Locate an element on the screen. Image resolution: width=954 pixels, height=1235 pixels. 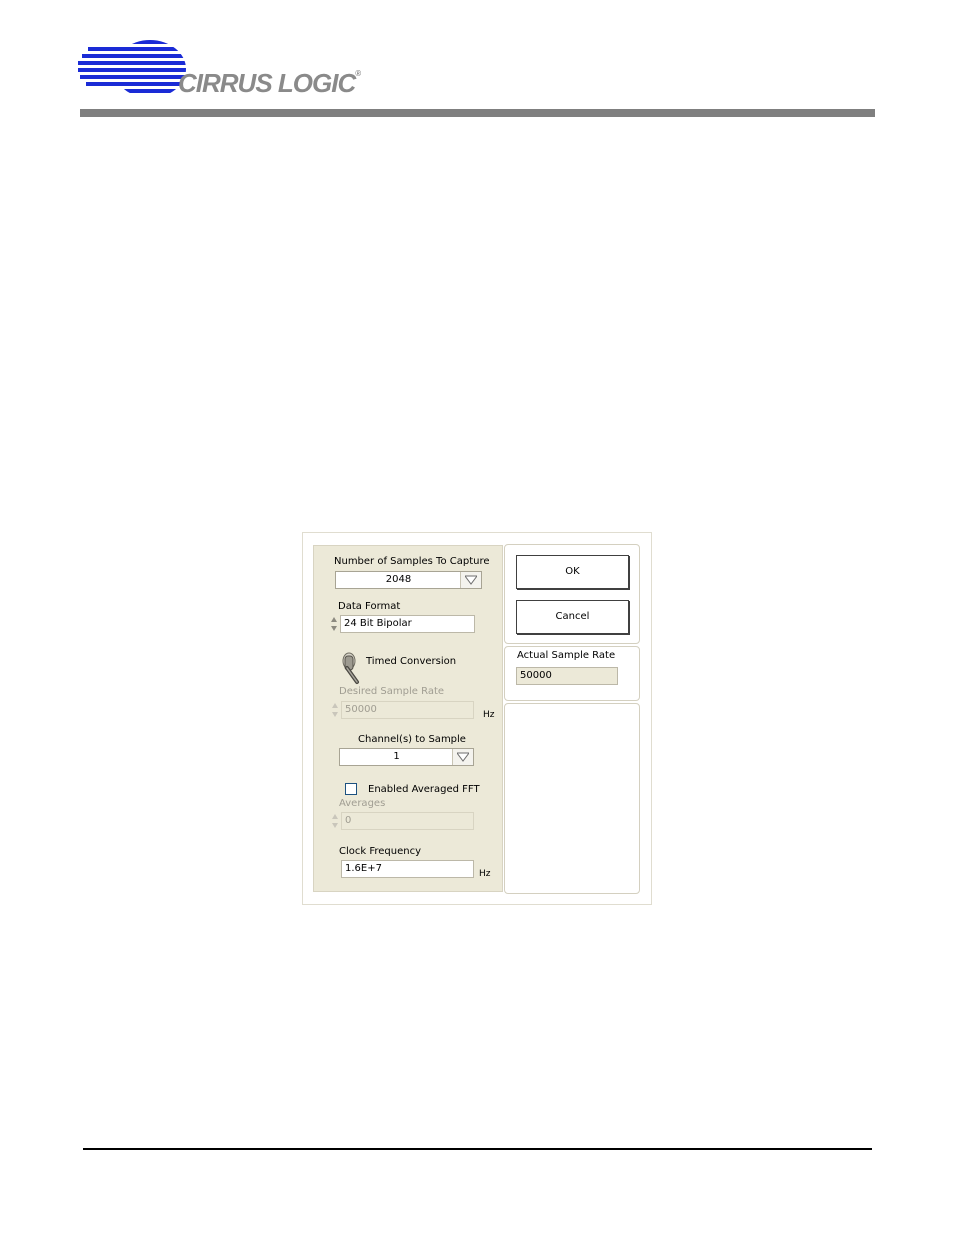
clock-frequency-unit: Hz is located at coordinates (485, 874).